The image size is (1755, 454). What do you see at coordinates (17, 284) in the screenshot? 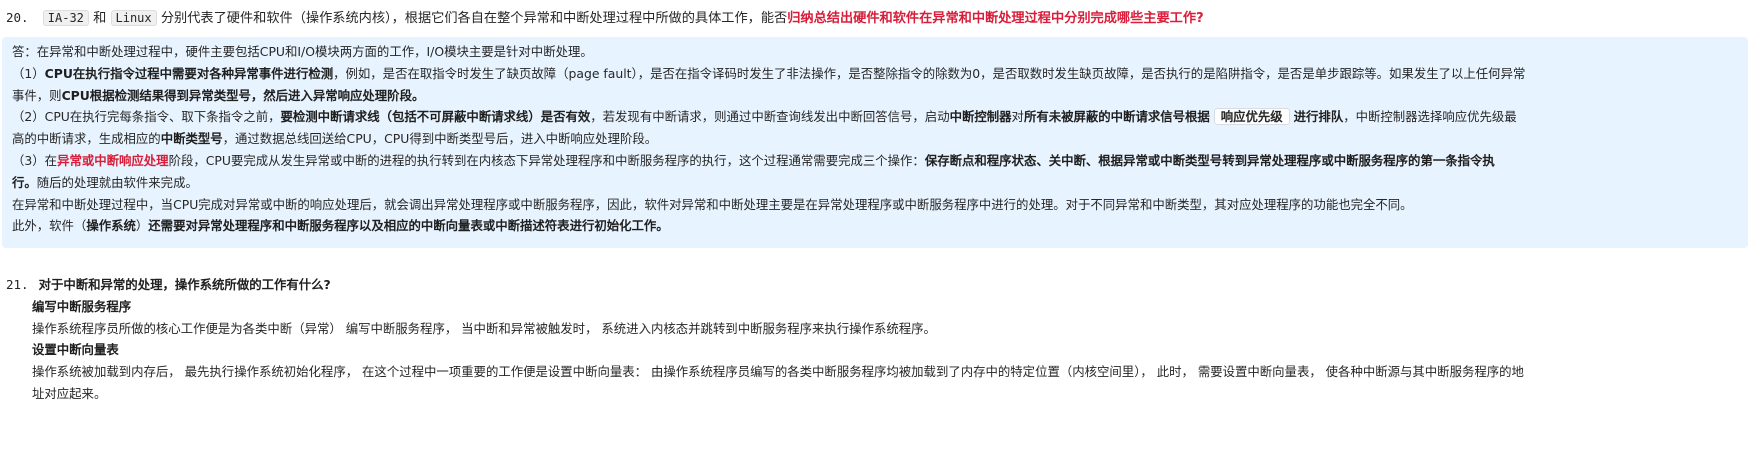
I see `question-number: 21.` at bounding box center [17, 284].